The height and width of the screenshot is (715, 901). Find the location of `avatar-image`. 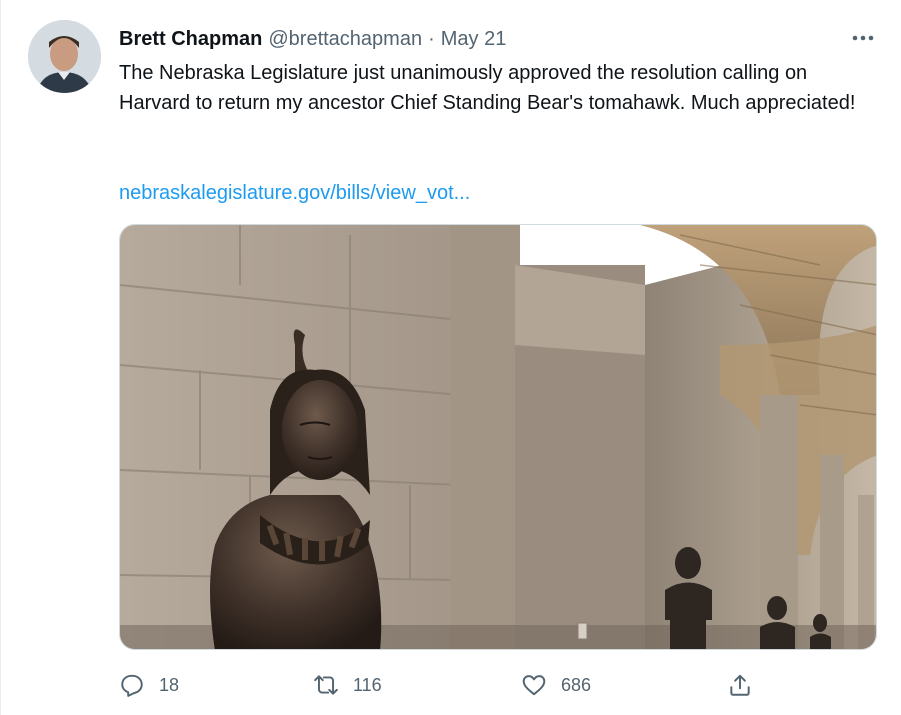

avatar-image is located at coordinates (64, 56).